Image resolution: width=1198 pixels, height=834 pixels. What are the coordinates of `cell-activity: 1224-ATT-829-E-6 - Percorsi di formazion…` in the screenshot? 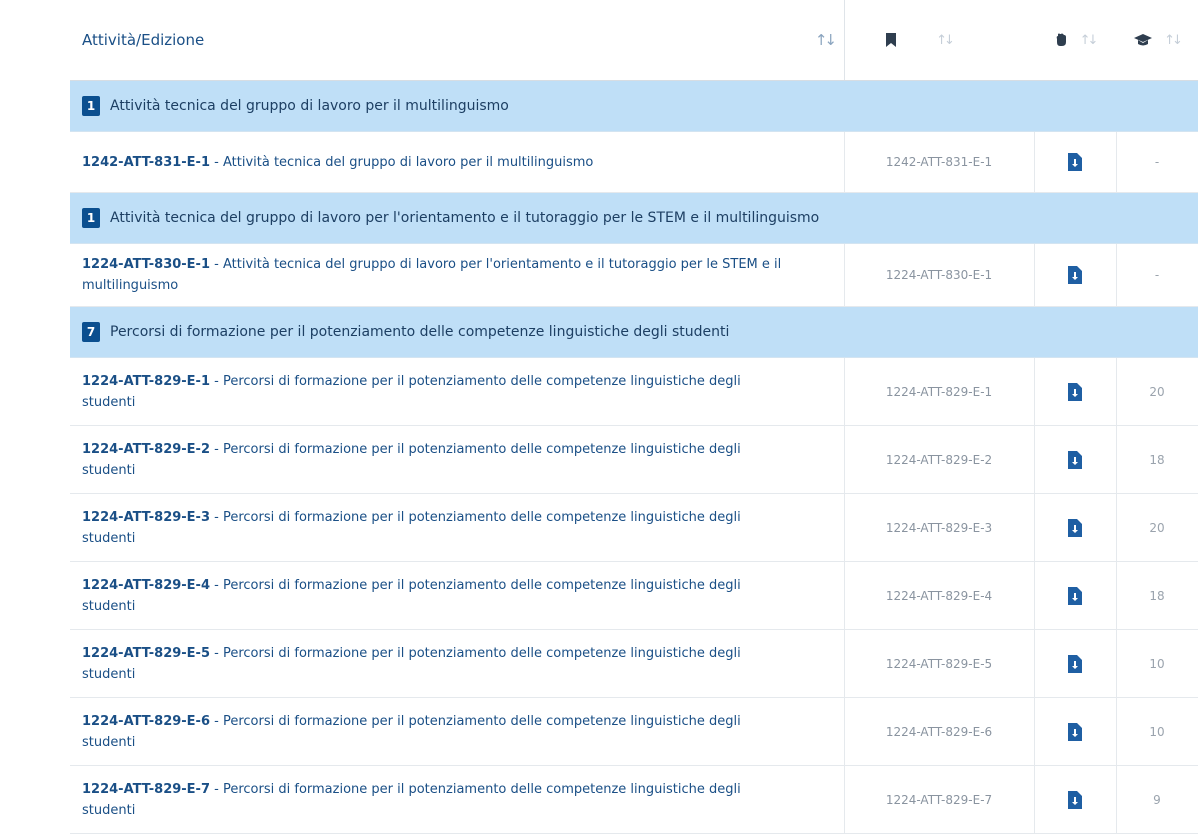 It's located at (457, 731).